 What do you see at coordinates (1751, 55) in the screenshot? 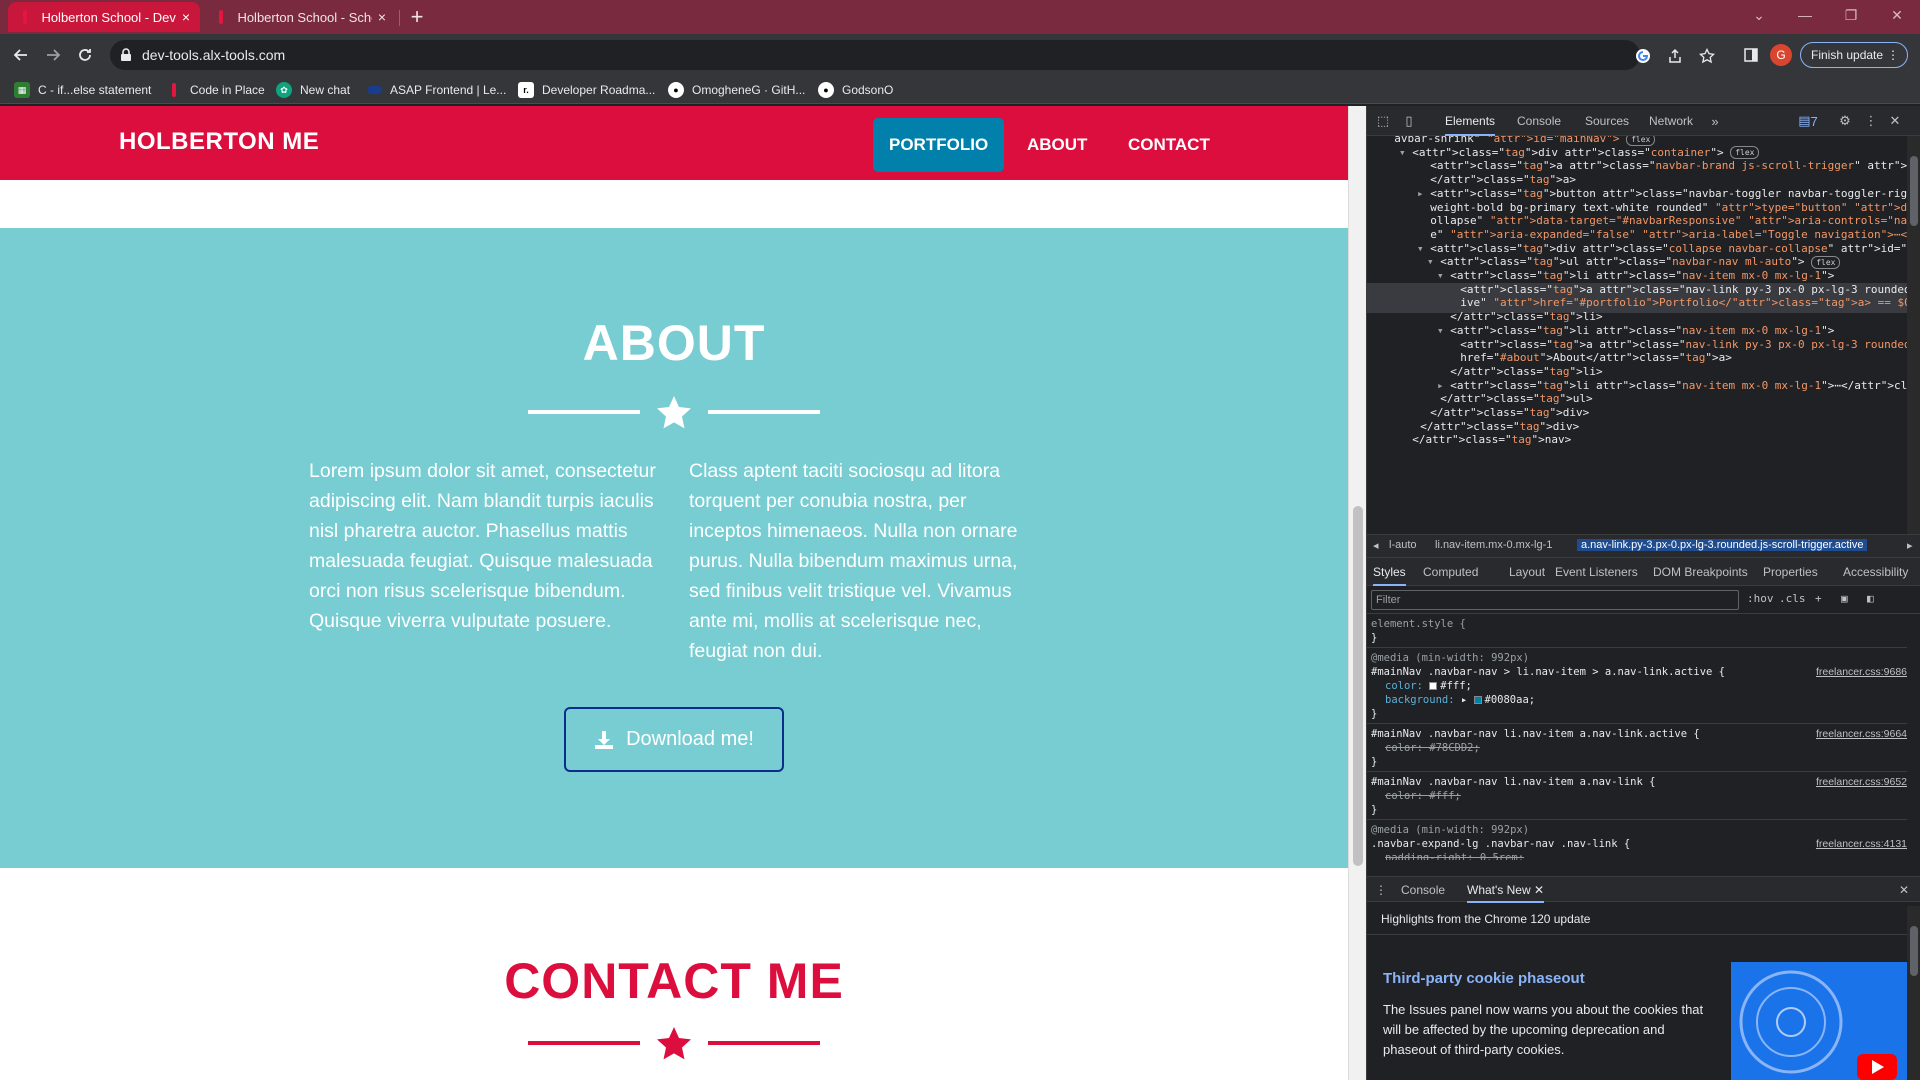
I see `side-panel-icon` at bounding box center [1751, 55].